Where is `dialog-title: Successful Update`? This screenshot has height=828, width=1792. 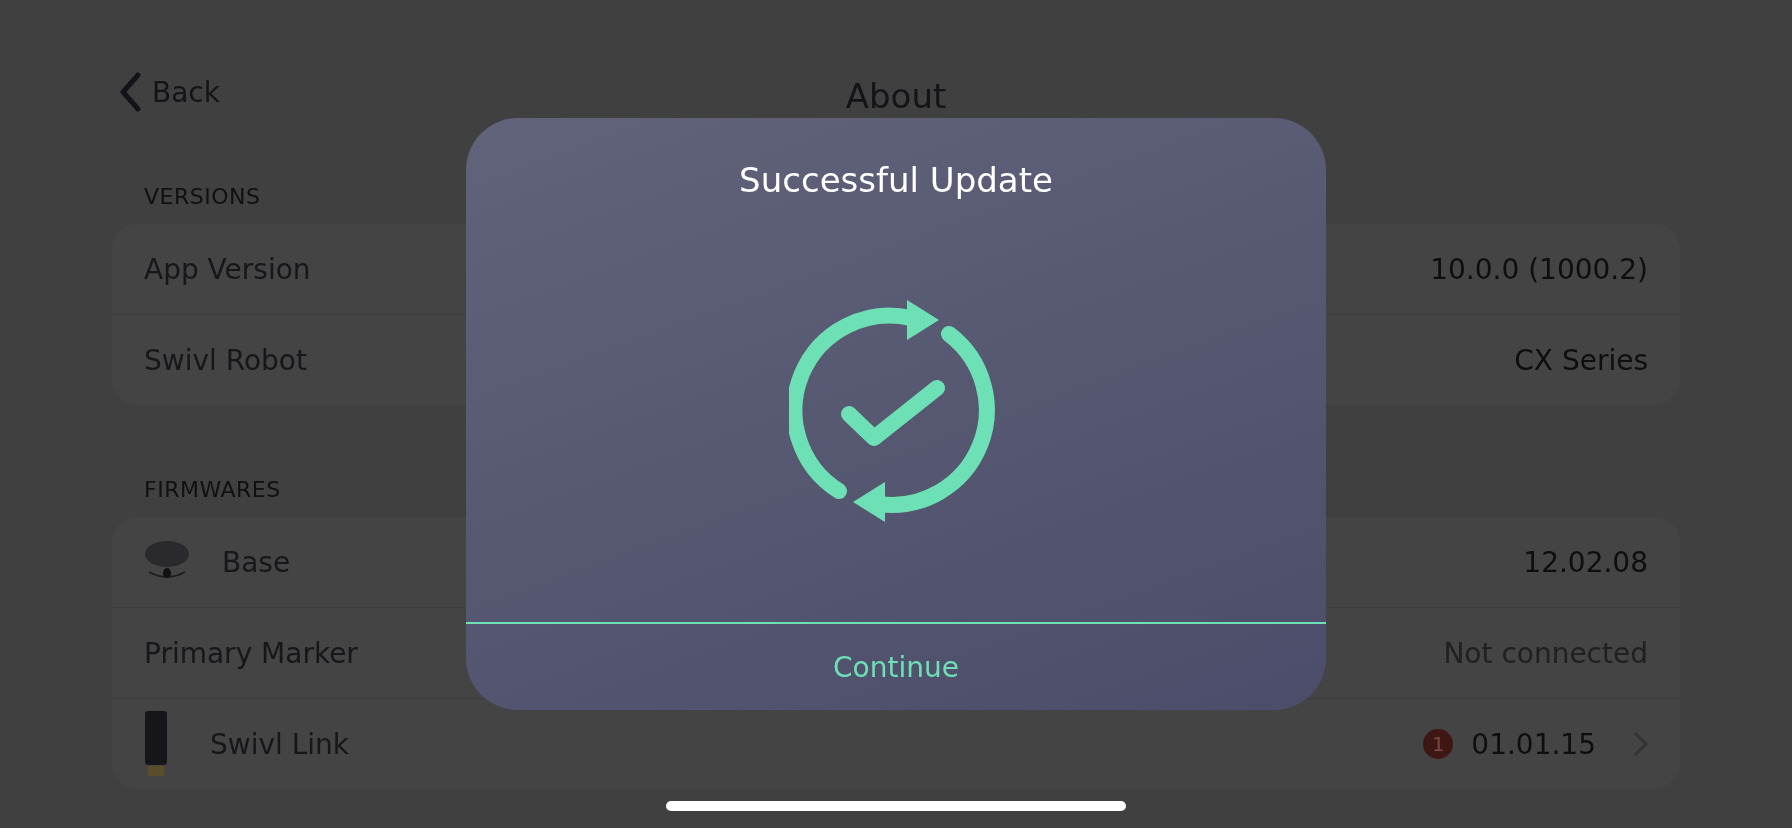
dialog-title: Successful Update is located at coordinates (896, 180).